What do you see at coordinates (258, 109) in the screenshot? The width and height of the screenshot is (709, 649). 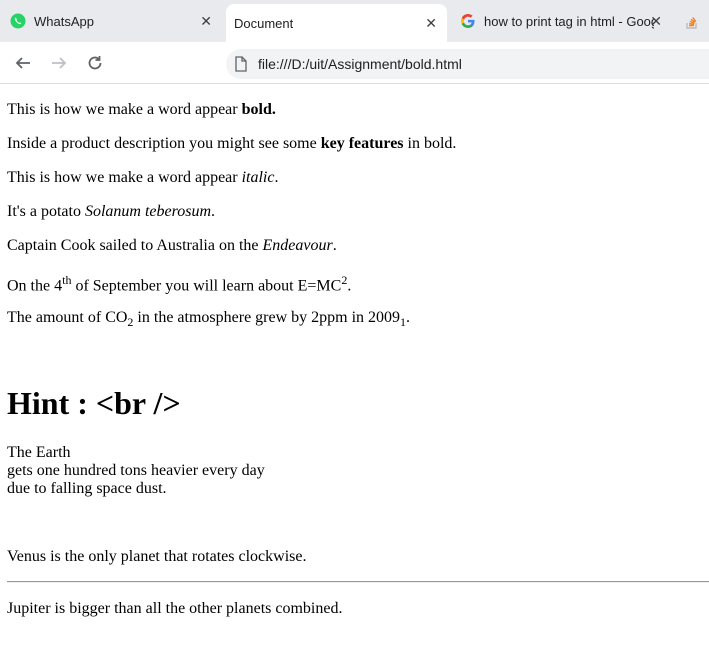 I see `bold-text: bold.` at bounding box center [258, 109].